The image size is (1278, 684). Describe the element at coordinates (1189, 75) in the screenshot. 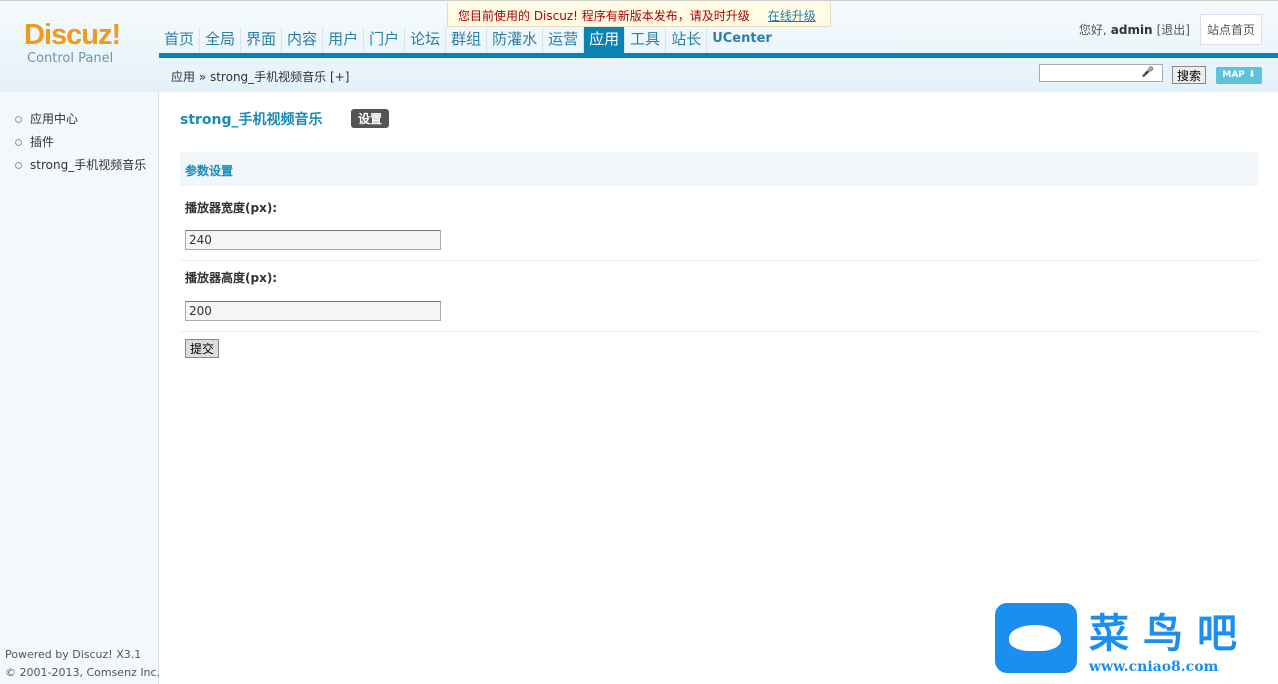

I see `search-button: 搜索` at that location.